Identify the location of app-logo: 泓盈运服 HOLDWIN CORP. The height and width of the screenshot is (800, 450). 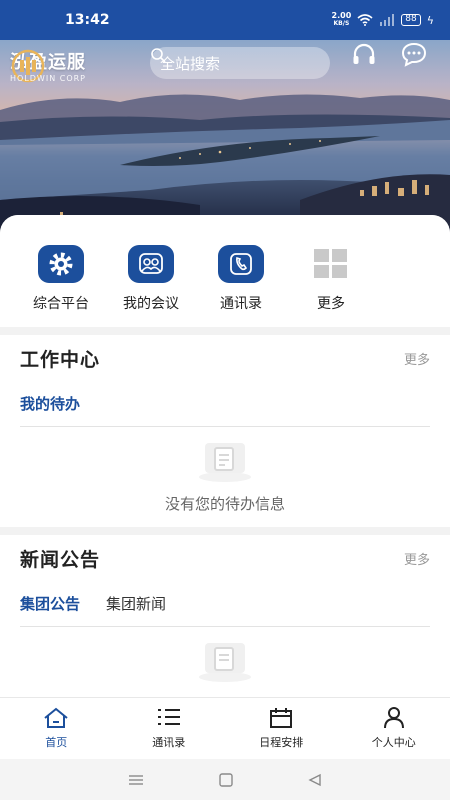
(48, 65).